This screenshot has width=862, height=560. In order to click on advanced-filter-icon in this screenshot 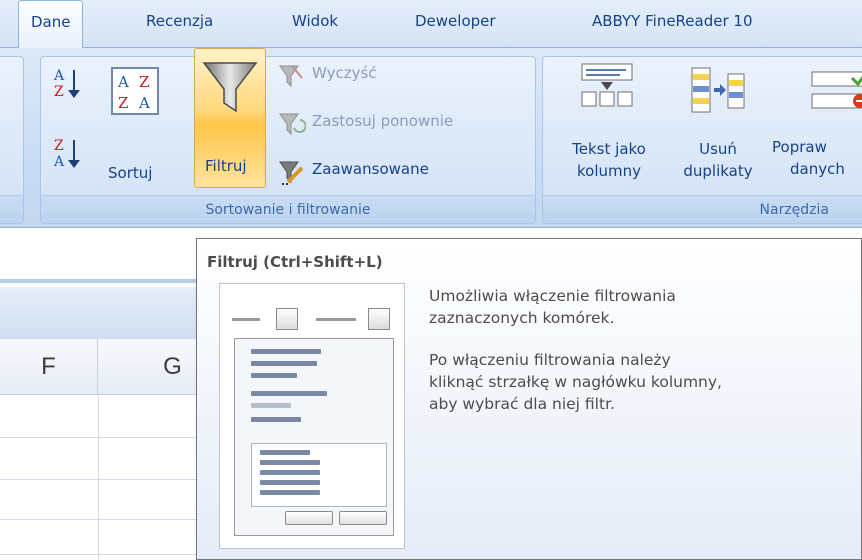, I will do `click(291, 173)`.